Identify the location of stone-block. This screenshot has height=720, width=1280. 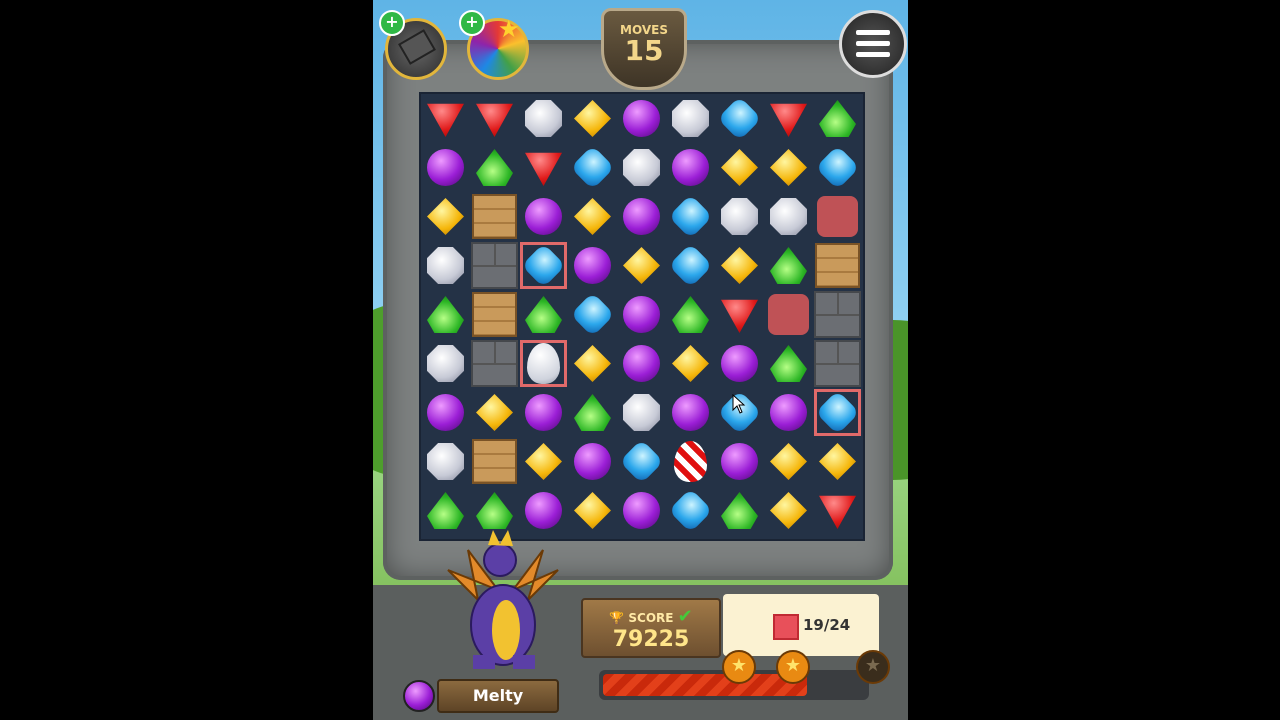
(837, 363).